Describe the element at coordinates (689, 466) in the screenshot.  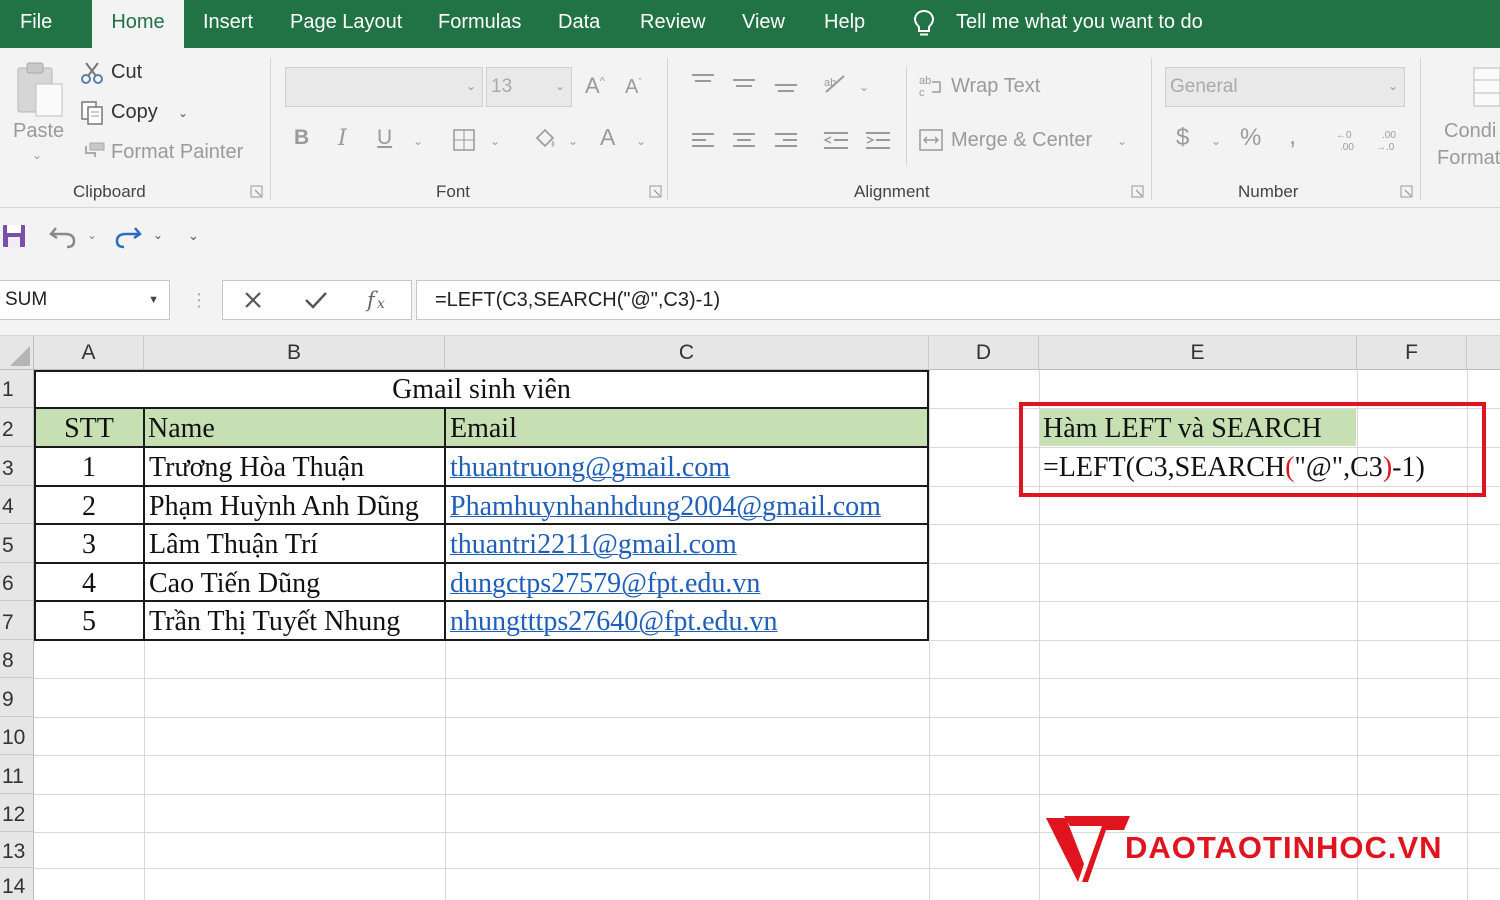
I see `cell-email-link: thuantruong@gmail.com` at that location.